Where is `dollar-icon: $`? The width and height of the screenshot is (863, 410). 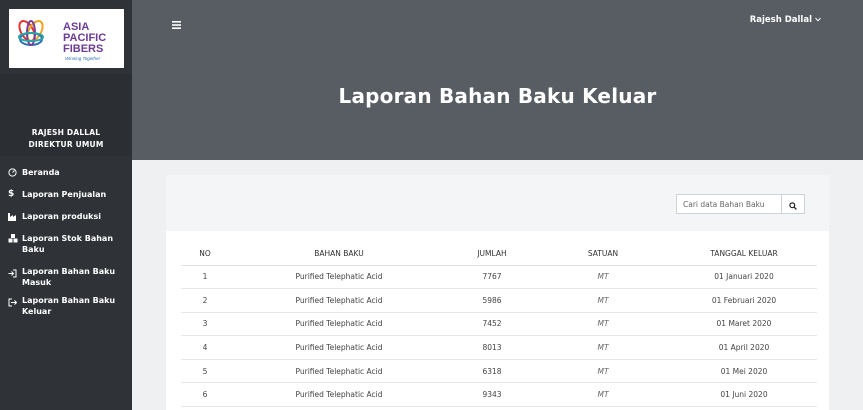
dollar-icon: $ is located at coordinates (11, 194).